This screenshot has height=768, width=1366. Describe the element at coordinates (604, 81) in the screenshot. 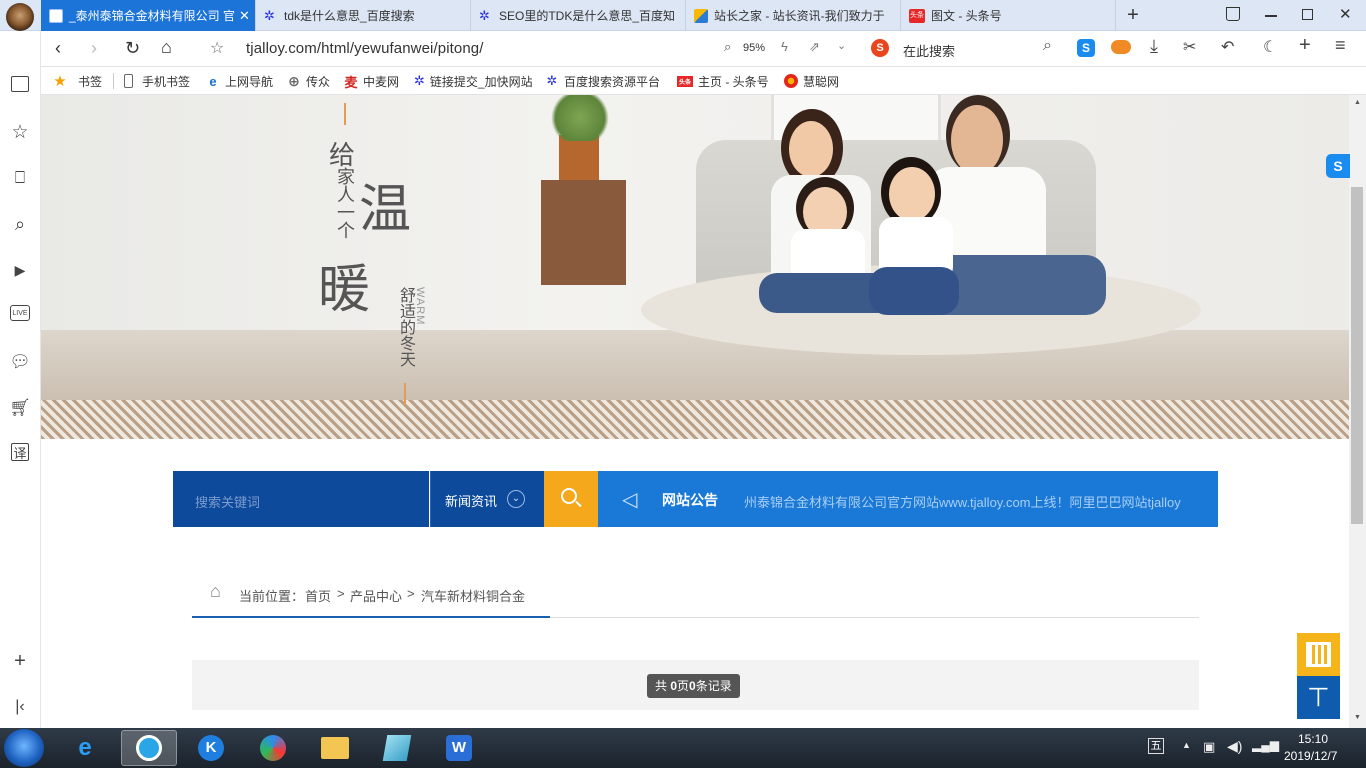

I see `bookmark-baidu-ziyuan: ✲ 百度搜索资源平台` at that location.